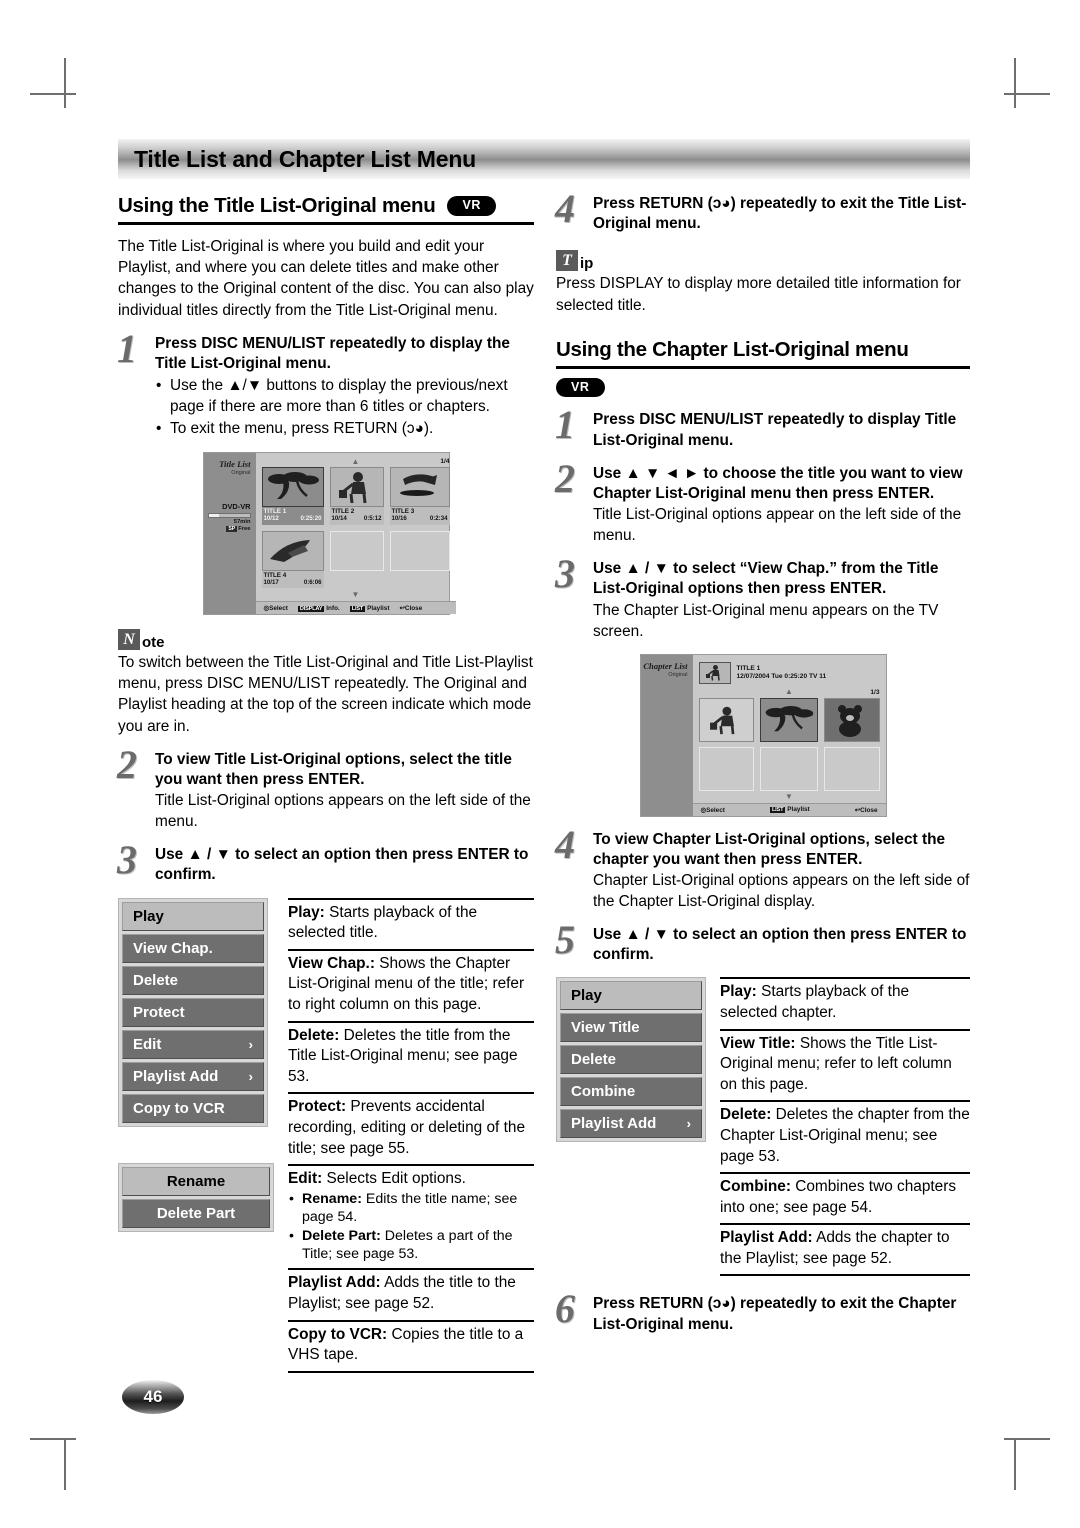 Image resolution: width=1080 pixels, height=1528 pixels. Describe the element at coordinates (746, 1115) in the screenshot. I see `definition-term: Delete:` at that location.